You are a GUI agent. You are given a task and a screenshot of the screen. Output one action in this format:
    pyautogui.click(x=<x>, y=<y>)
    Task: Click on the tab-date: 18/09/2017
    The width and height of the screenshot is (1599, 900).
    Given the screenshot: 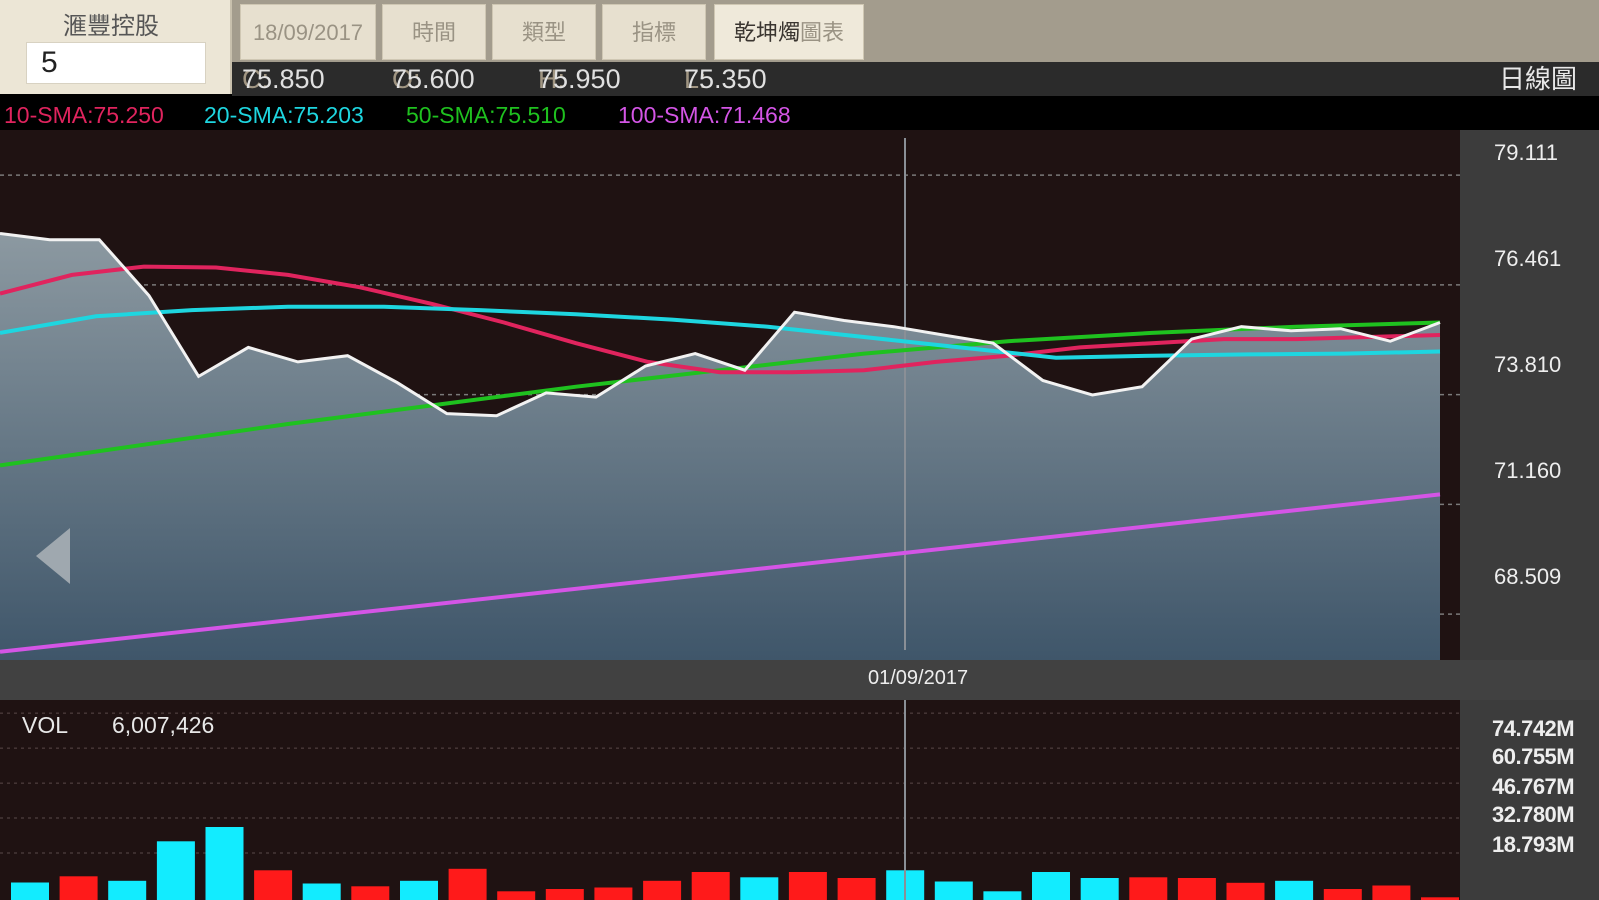 What is the action you would take?
    pyautogui.click(x=308, y=32)
    